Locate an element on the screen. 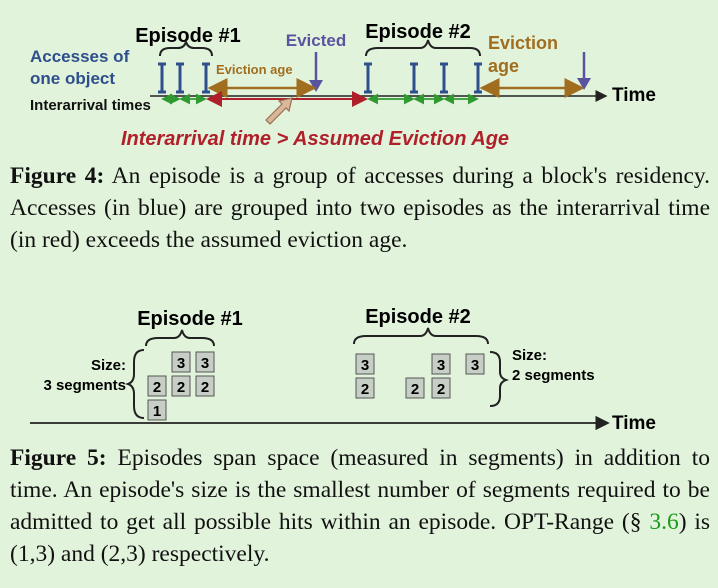 The width and height of the screenshot is (718, 588). f5-episode2-label: Episode #2 is located at coordinates (418, 317).